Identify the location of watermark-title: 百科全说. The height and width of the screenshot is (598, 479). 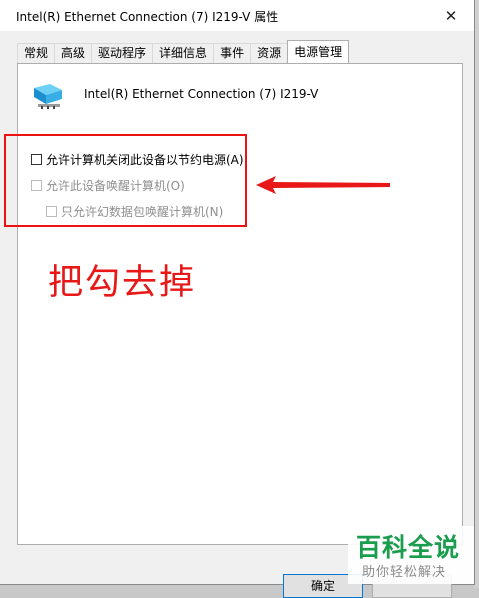
(408, 547).